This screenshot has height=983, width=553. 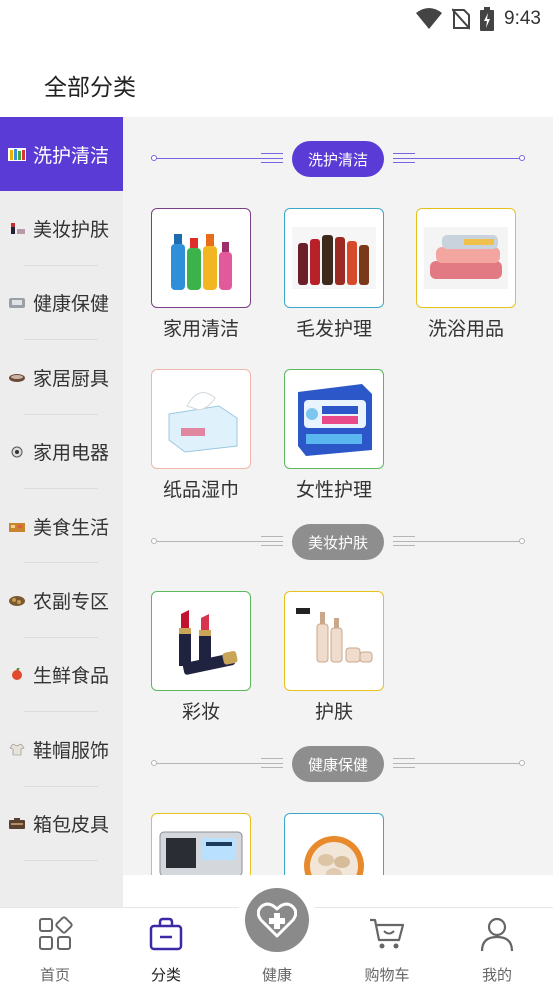 I want to click on section-title-pill: 健康保健, so click(x=338, y=764).